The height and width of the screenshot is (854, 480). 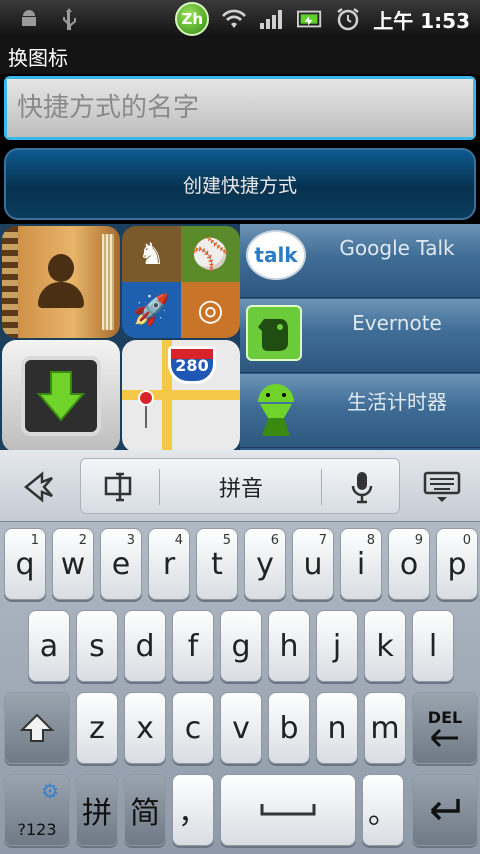 I want to click on key-number-hint: 3, so click(x=130, y=540).